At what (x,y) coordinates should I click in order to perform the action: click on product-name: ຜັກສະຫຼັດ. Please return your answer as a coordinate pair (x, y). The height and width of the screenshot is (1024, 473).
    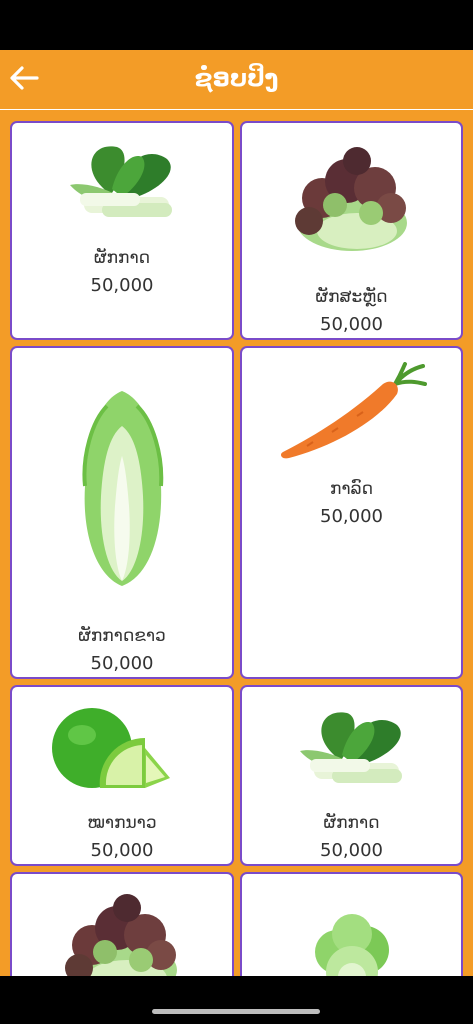
    Looking at the image, I should click on (351, 297).